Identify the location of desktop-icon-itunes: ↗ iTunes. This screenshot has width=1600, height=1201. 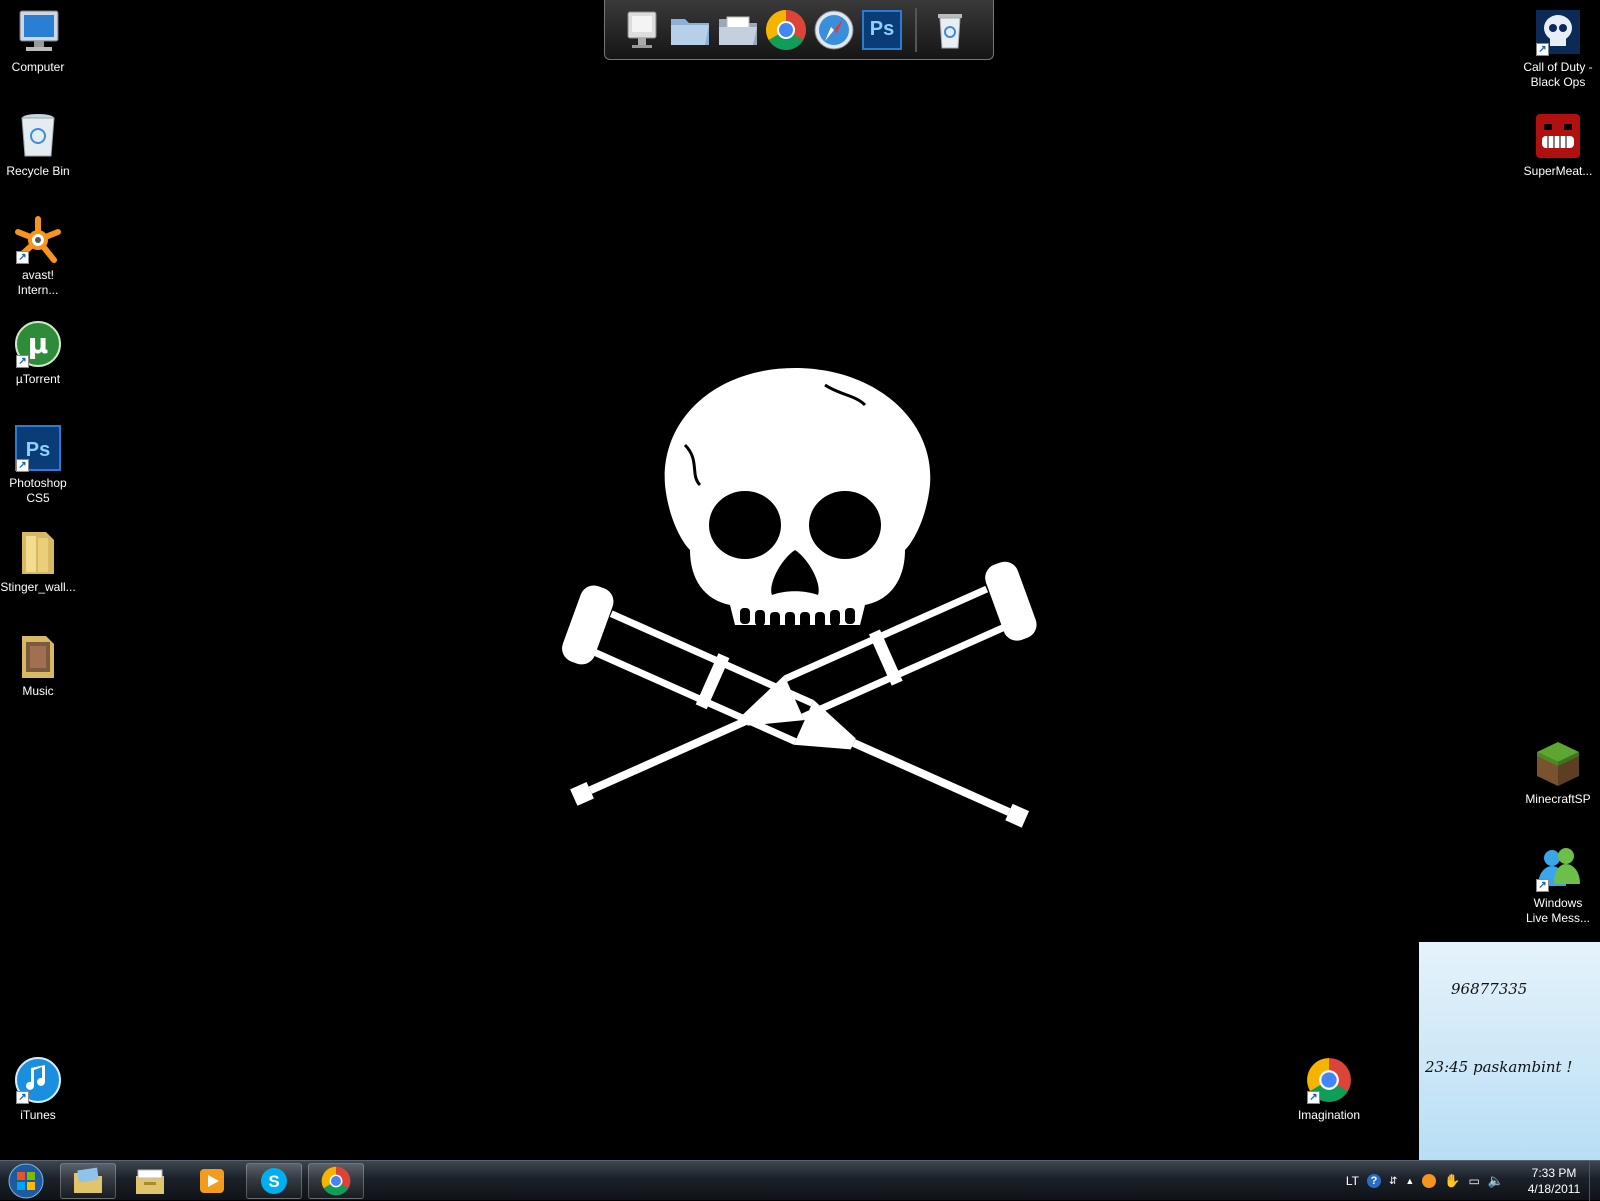
(38, 1089).